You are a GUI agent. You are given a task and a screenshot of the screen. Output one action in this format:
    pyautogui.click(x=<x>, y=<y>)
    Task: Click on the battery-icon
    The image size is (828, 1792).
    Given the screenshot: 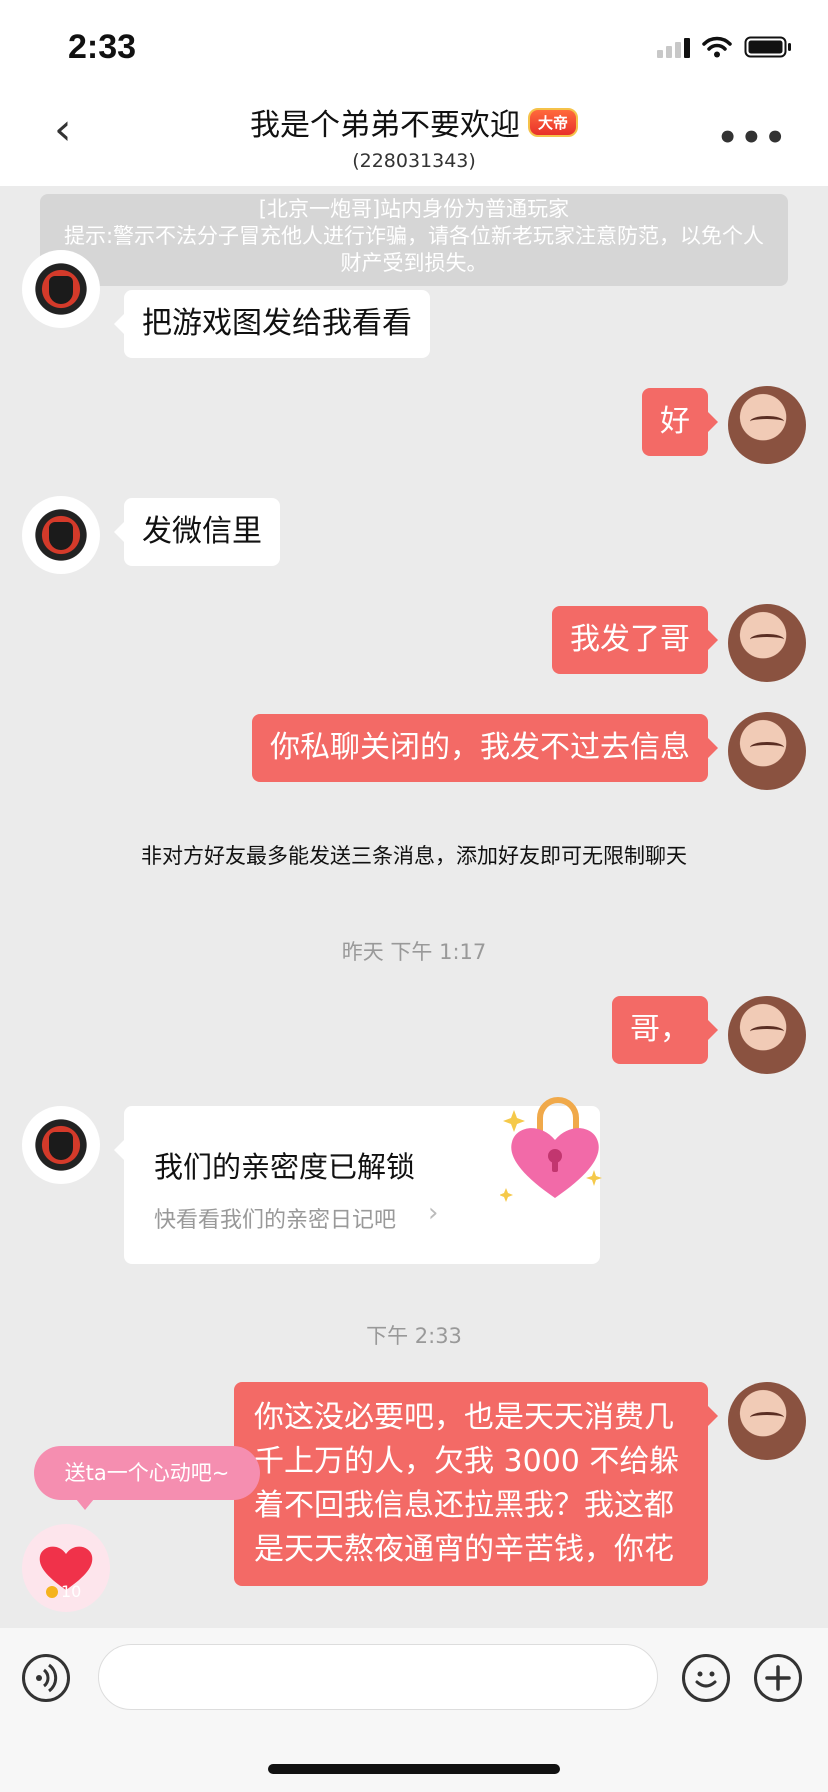 What is the action you would take?
    pyautogui.click(x=767, y=47)
    